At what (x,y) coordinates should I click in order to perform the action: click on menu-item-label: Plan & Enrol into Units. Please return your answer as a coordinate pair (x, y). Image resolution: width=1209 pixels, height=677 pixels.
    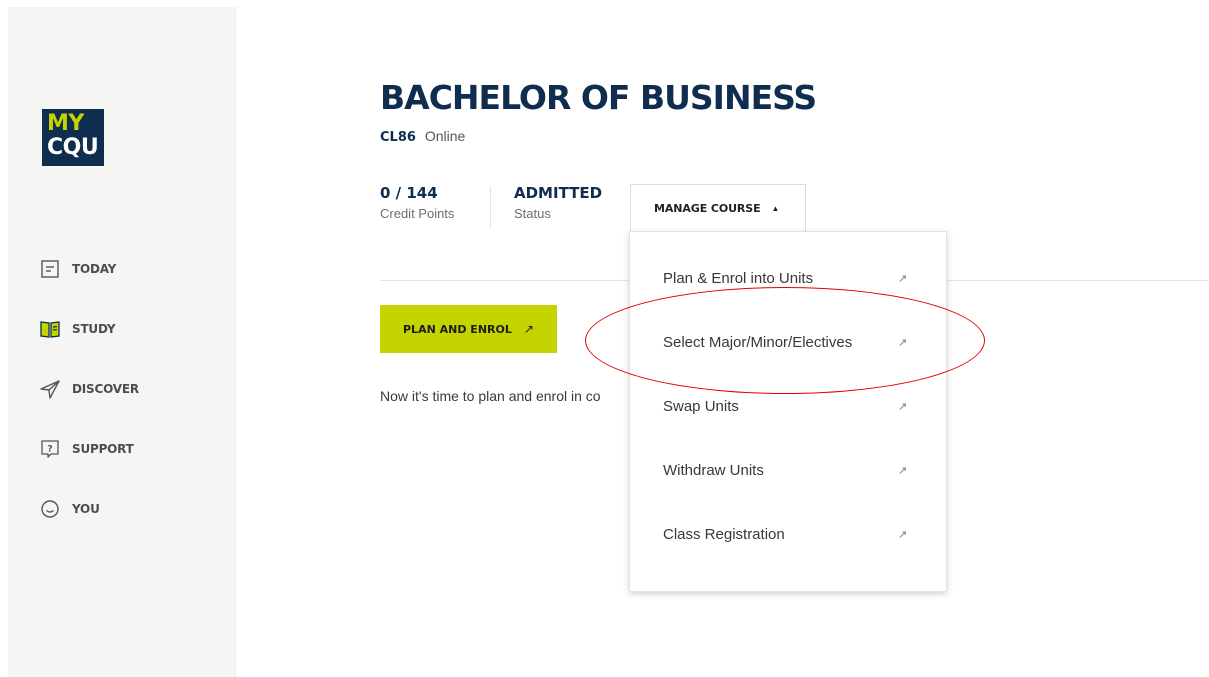
    Looking at the image, I should click on (738, 278).